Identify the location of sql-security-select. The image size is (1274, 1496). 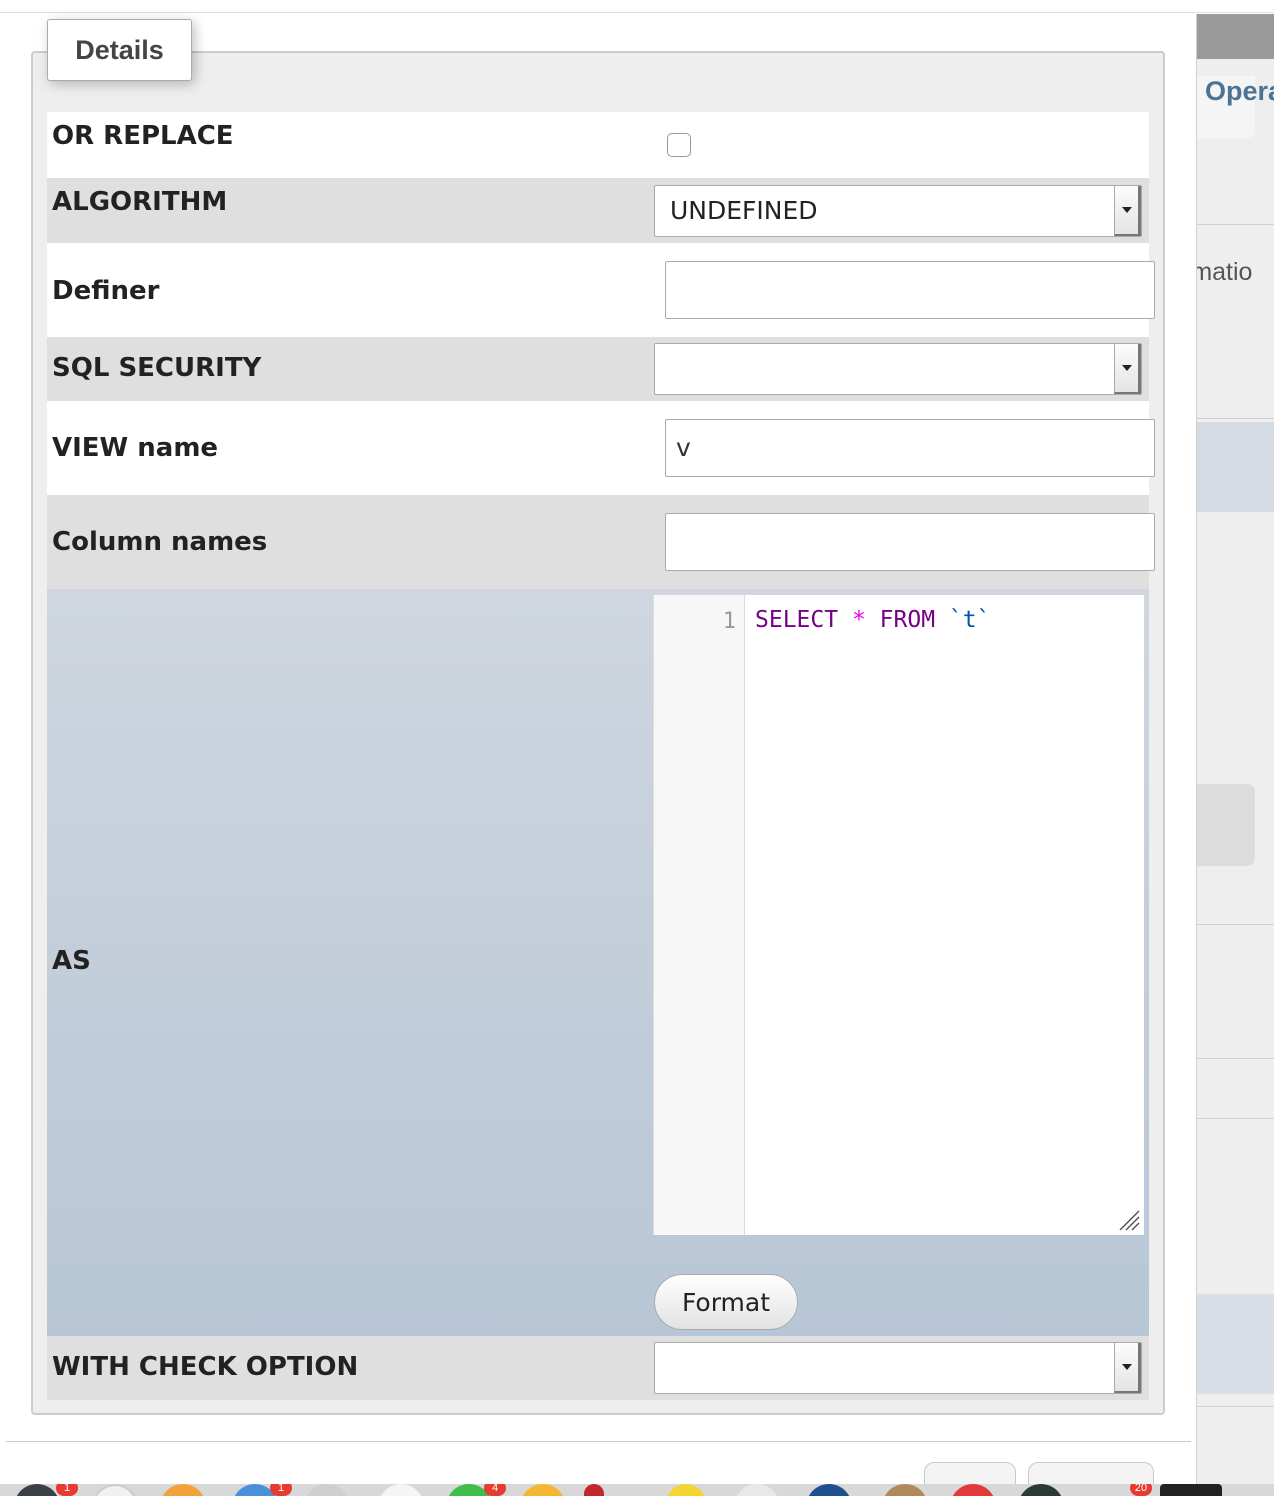
(898, 369).